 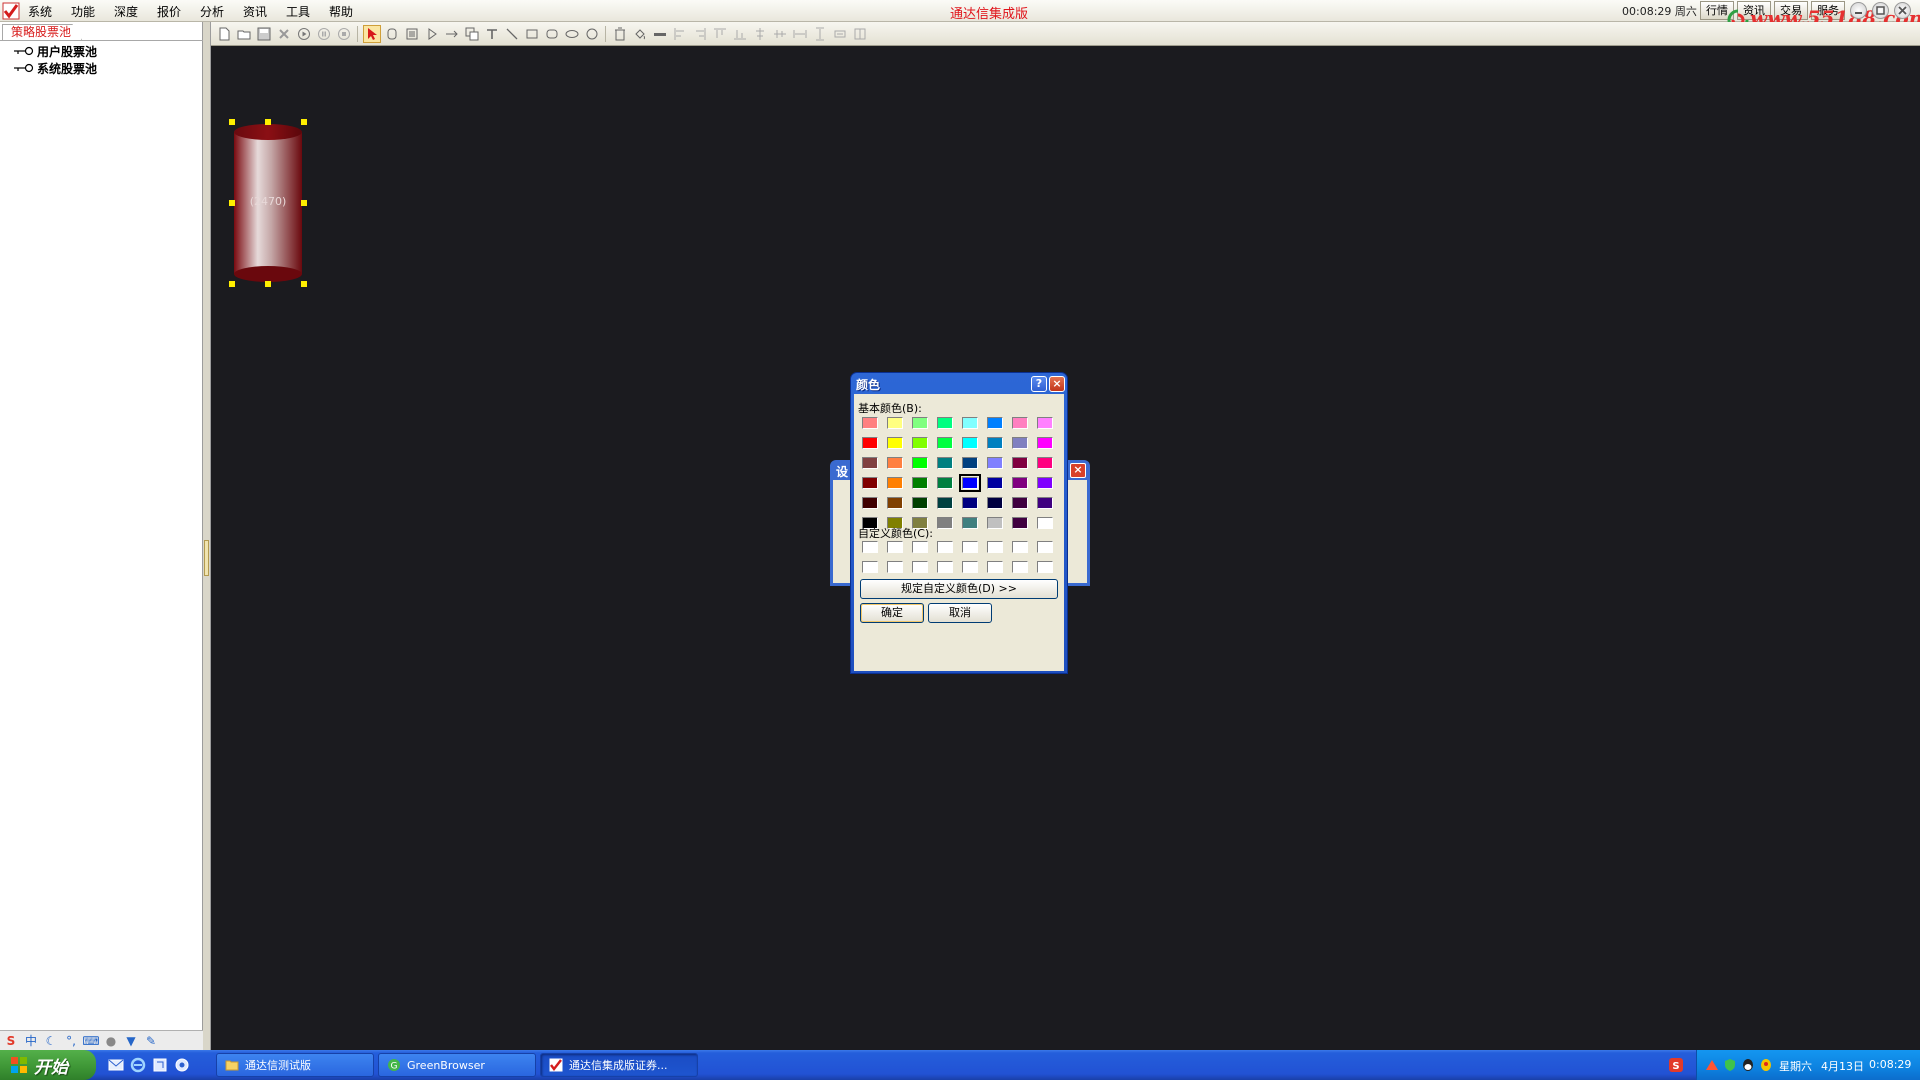 What do you see at coordinates (207, 536) in the screenshot?
I see `panel-splitter` at bounding box center [207, 536].